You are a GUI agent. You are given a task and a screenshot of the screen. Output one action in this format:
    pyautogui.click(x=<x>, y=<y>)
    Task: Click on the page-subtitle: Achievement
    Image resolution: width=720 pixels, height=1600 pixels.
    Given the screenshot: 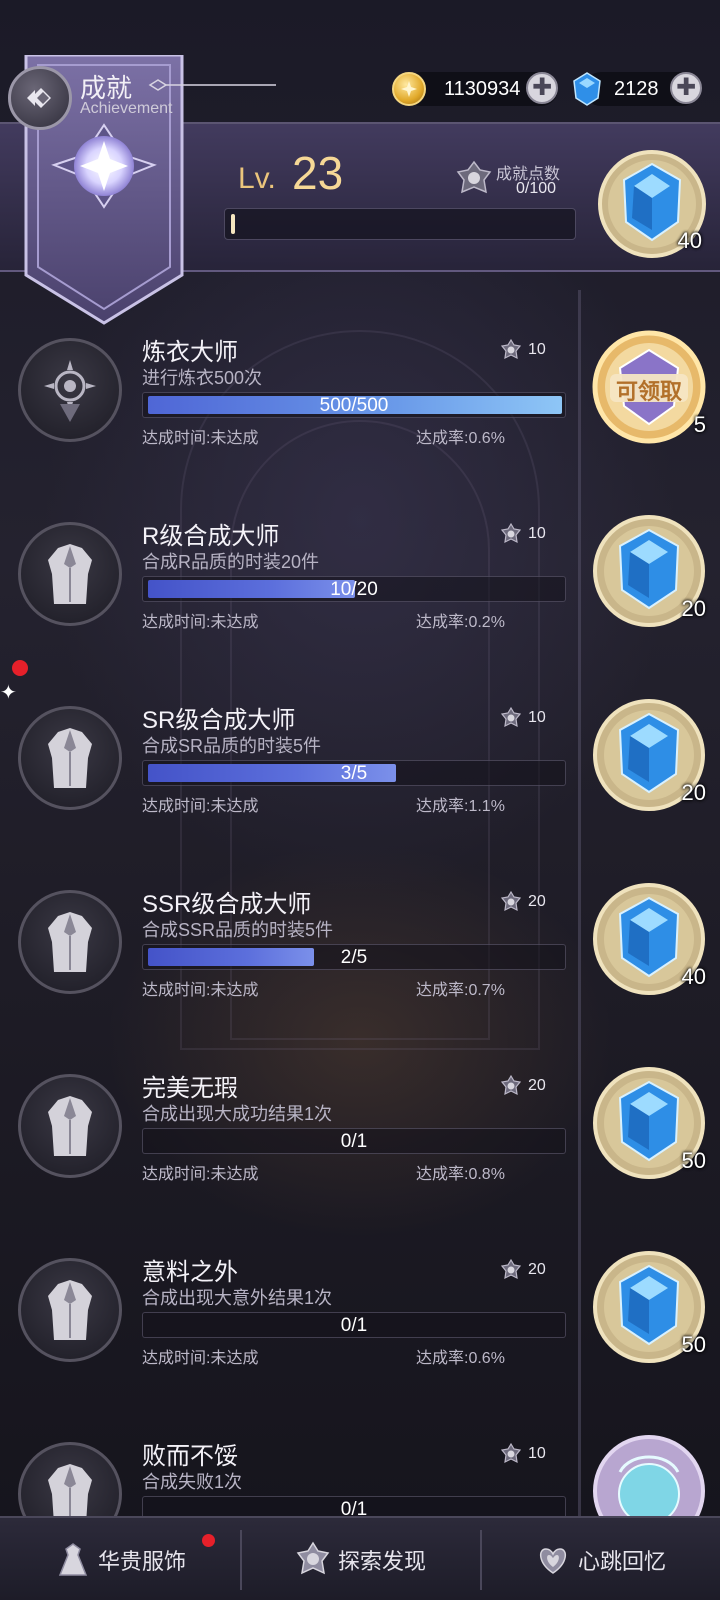 What is the action you would take?
    pyautogui.click(x=126, y=108)
    